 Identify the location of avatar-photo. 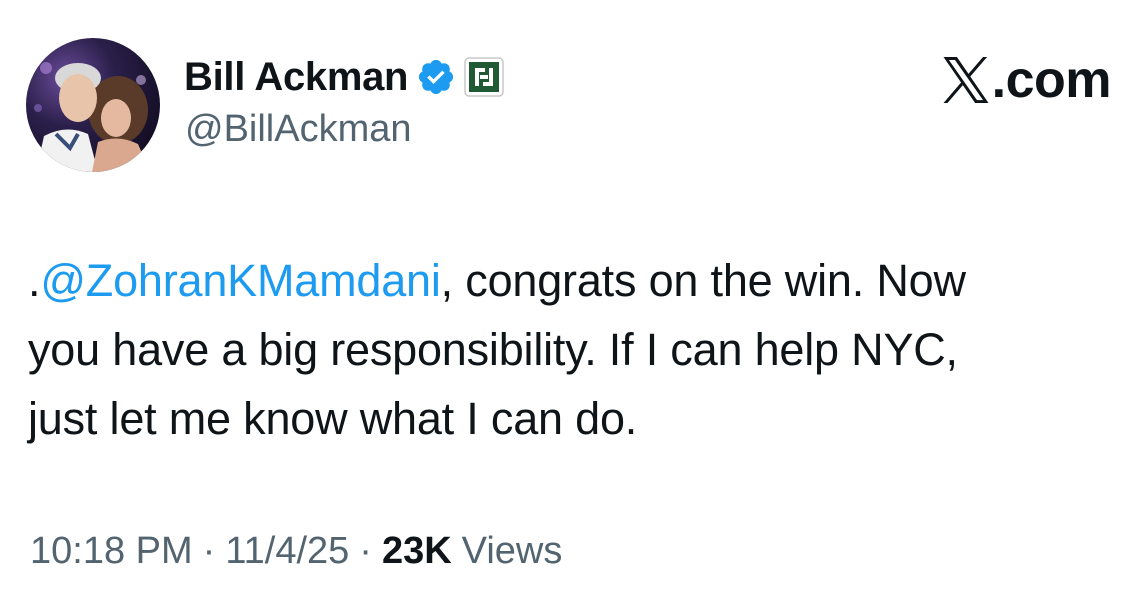
(93, 105).